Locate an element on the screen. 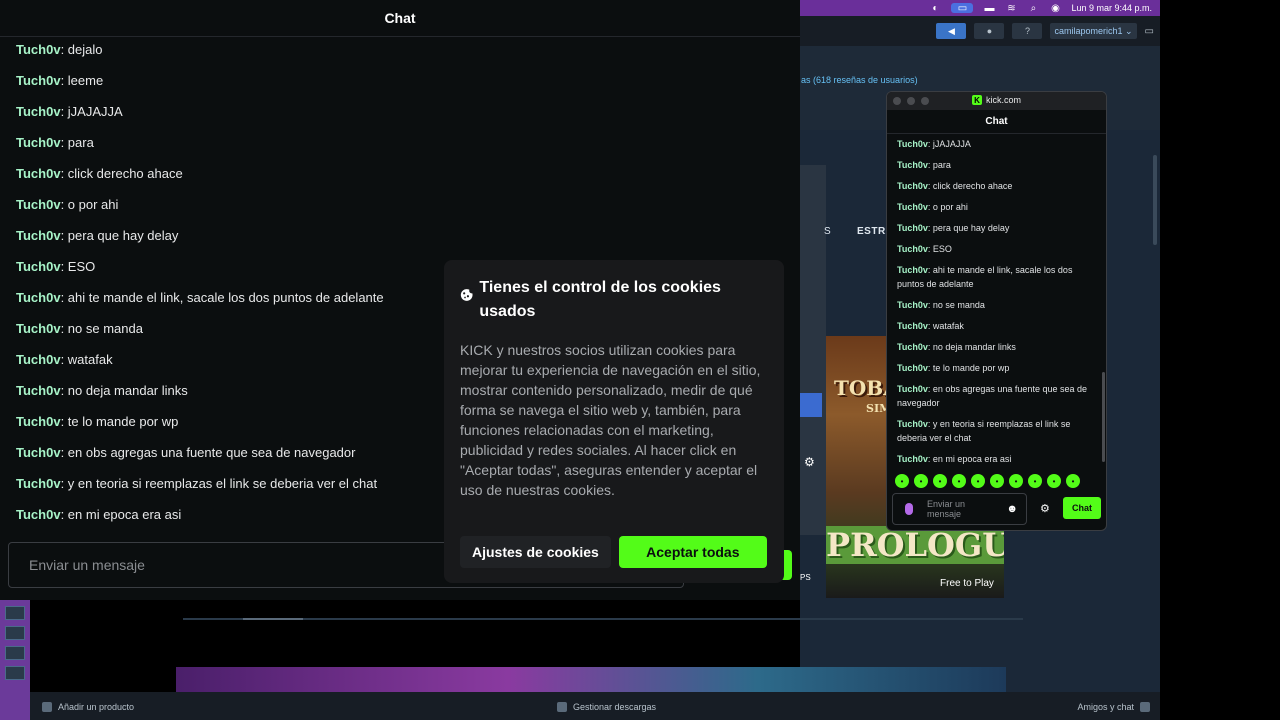  friends-chat-button: Amigos y chat is located at coordinates (1113, 707).